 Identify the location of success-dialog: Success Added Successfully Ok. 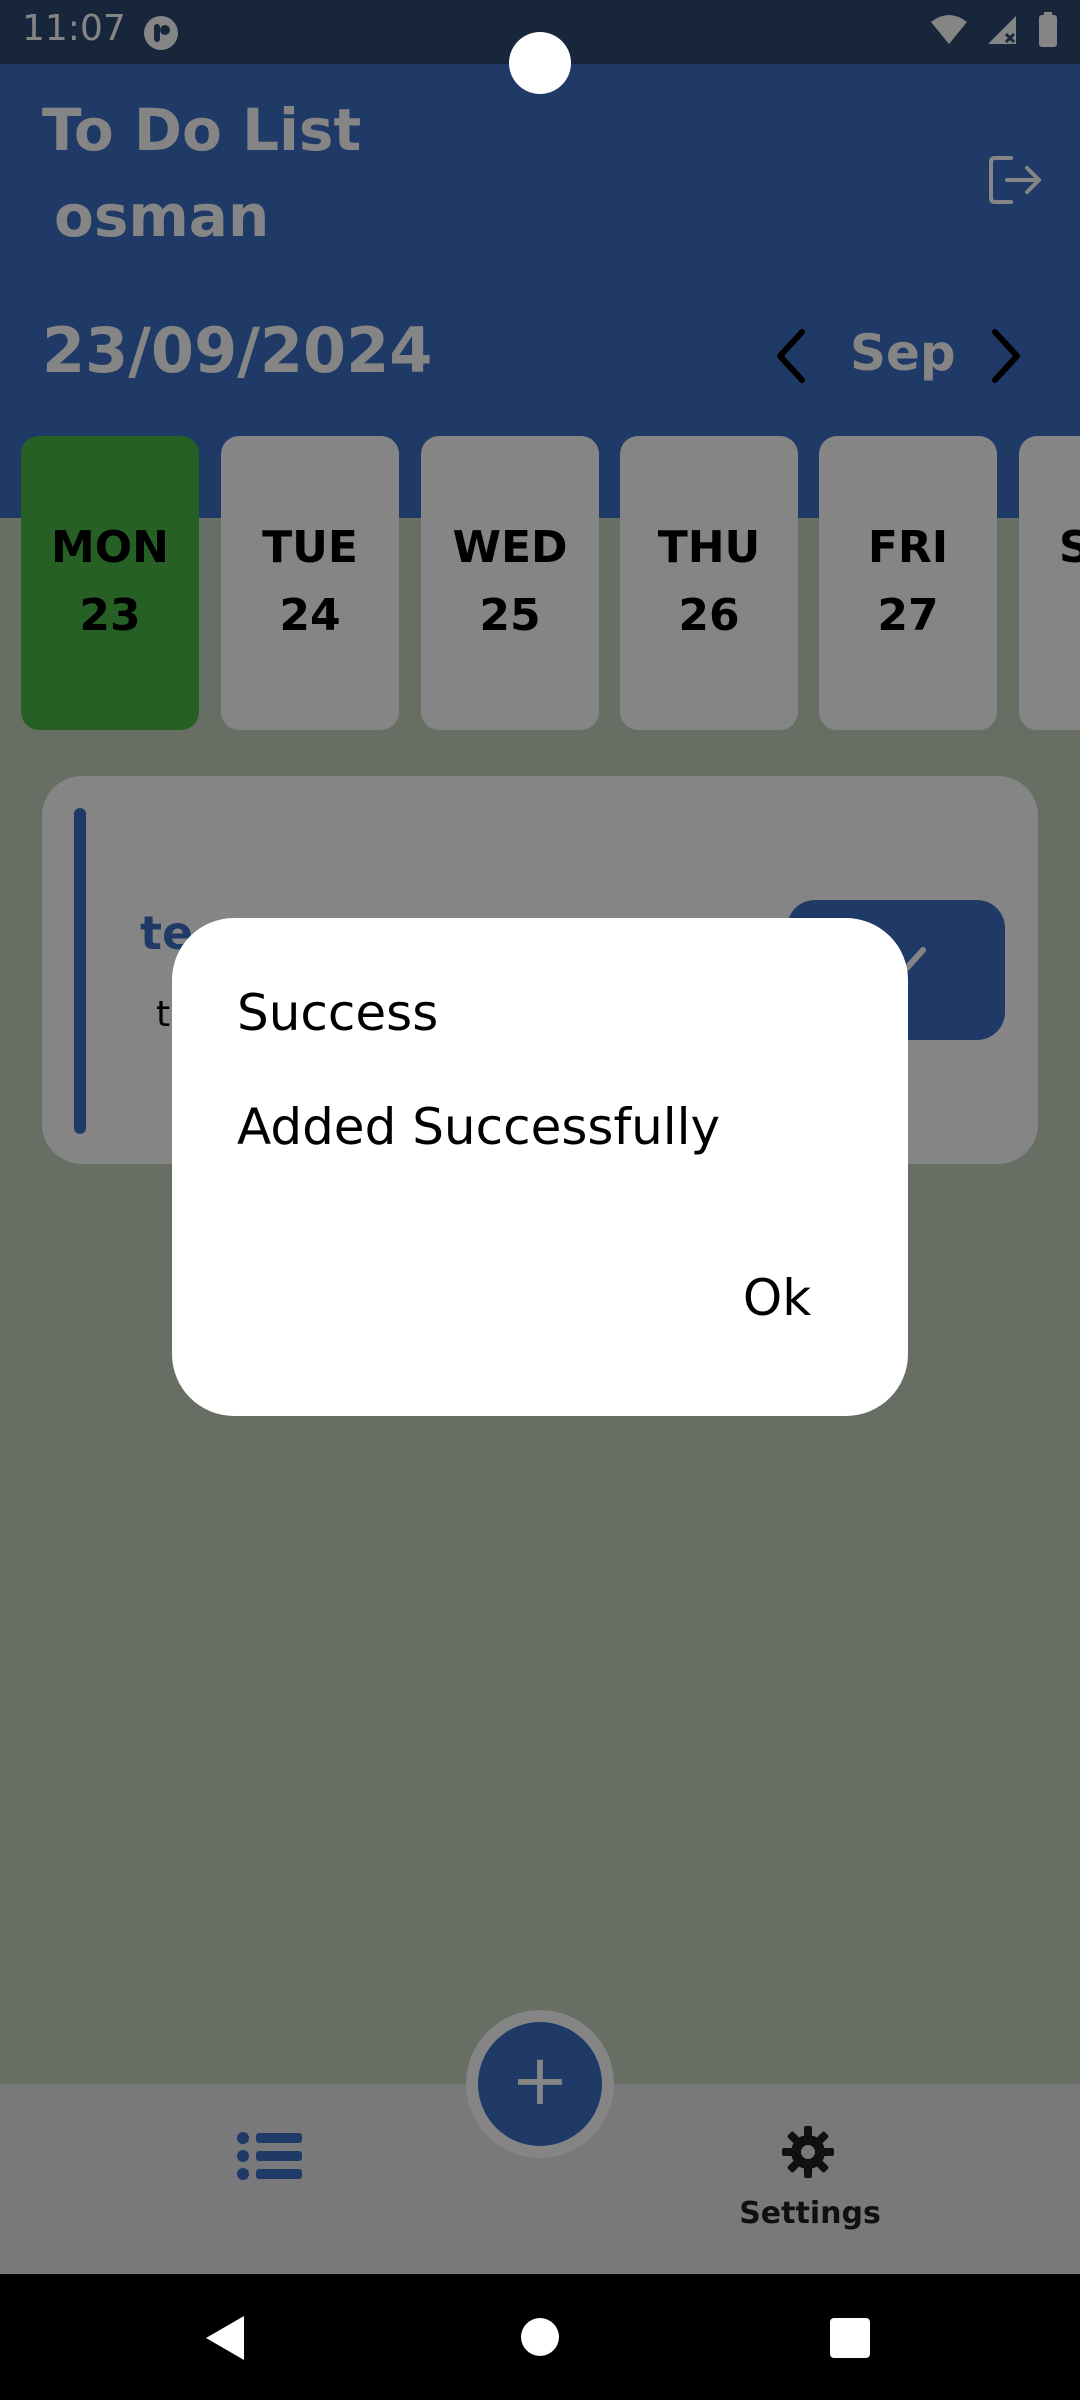
(540, 1167).